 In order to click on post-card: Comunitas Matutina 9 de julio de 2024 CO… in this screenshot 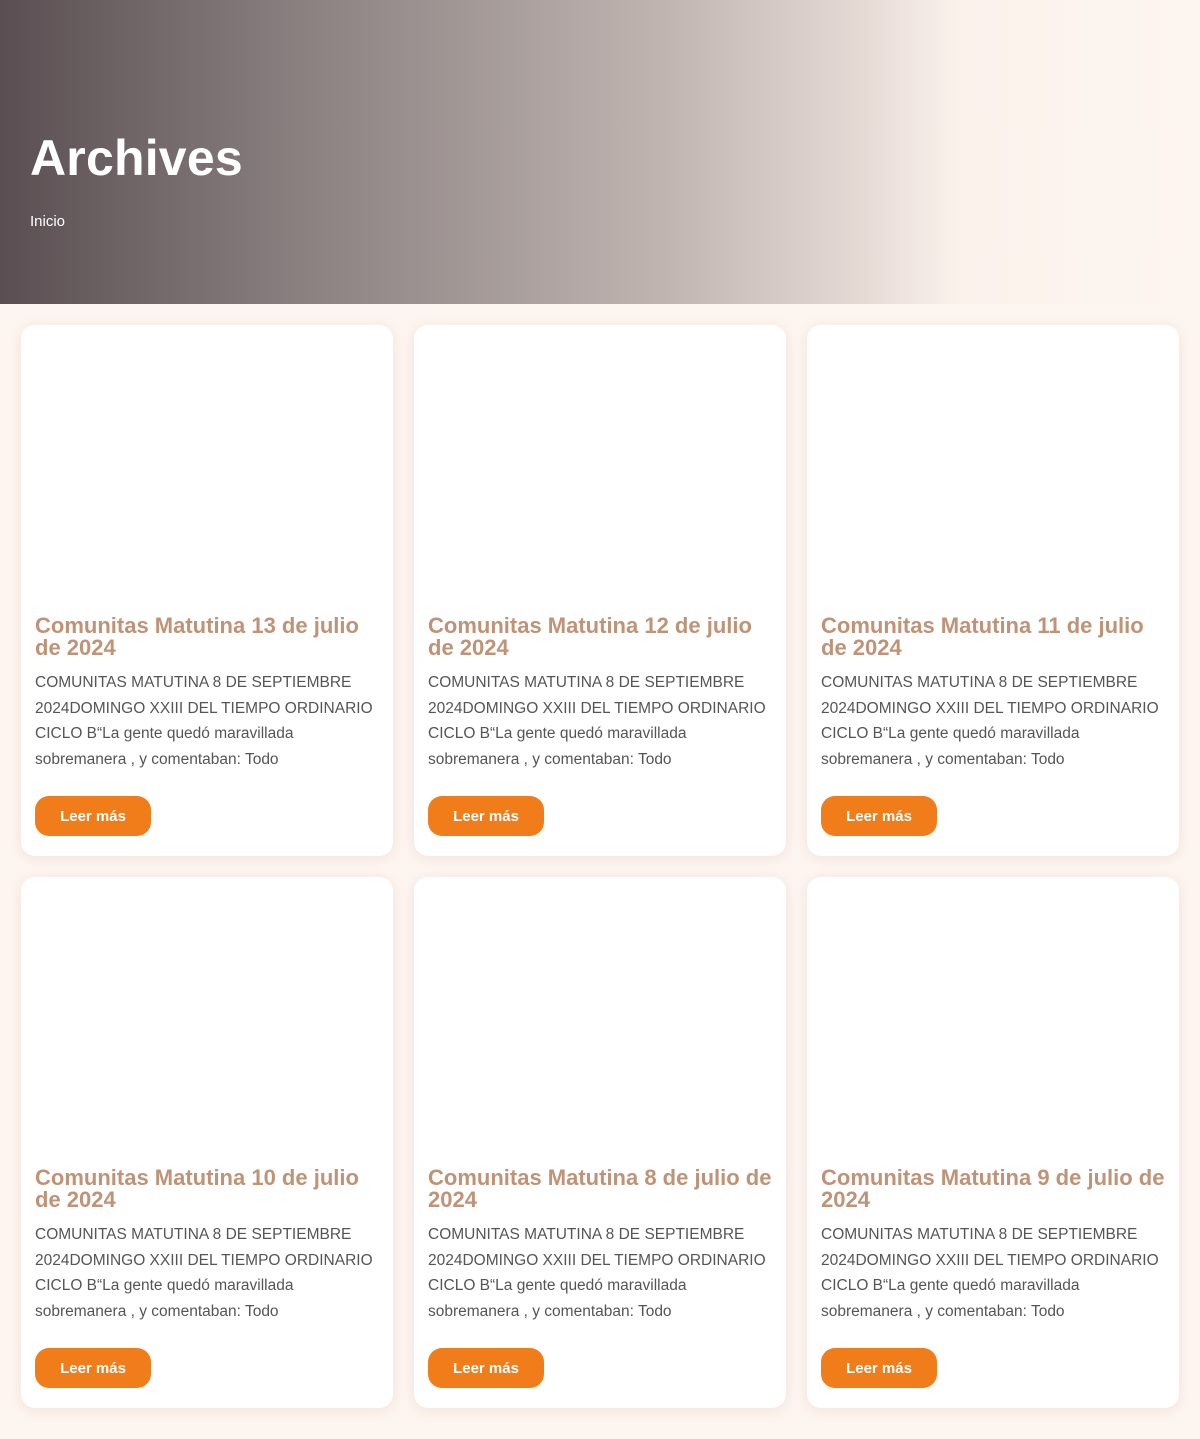, I will do `click(993, 1142)`.